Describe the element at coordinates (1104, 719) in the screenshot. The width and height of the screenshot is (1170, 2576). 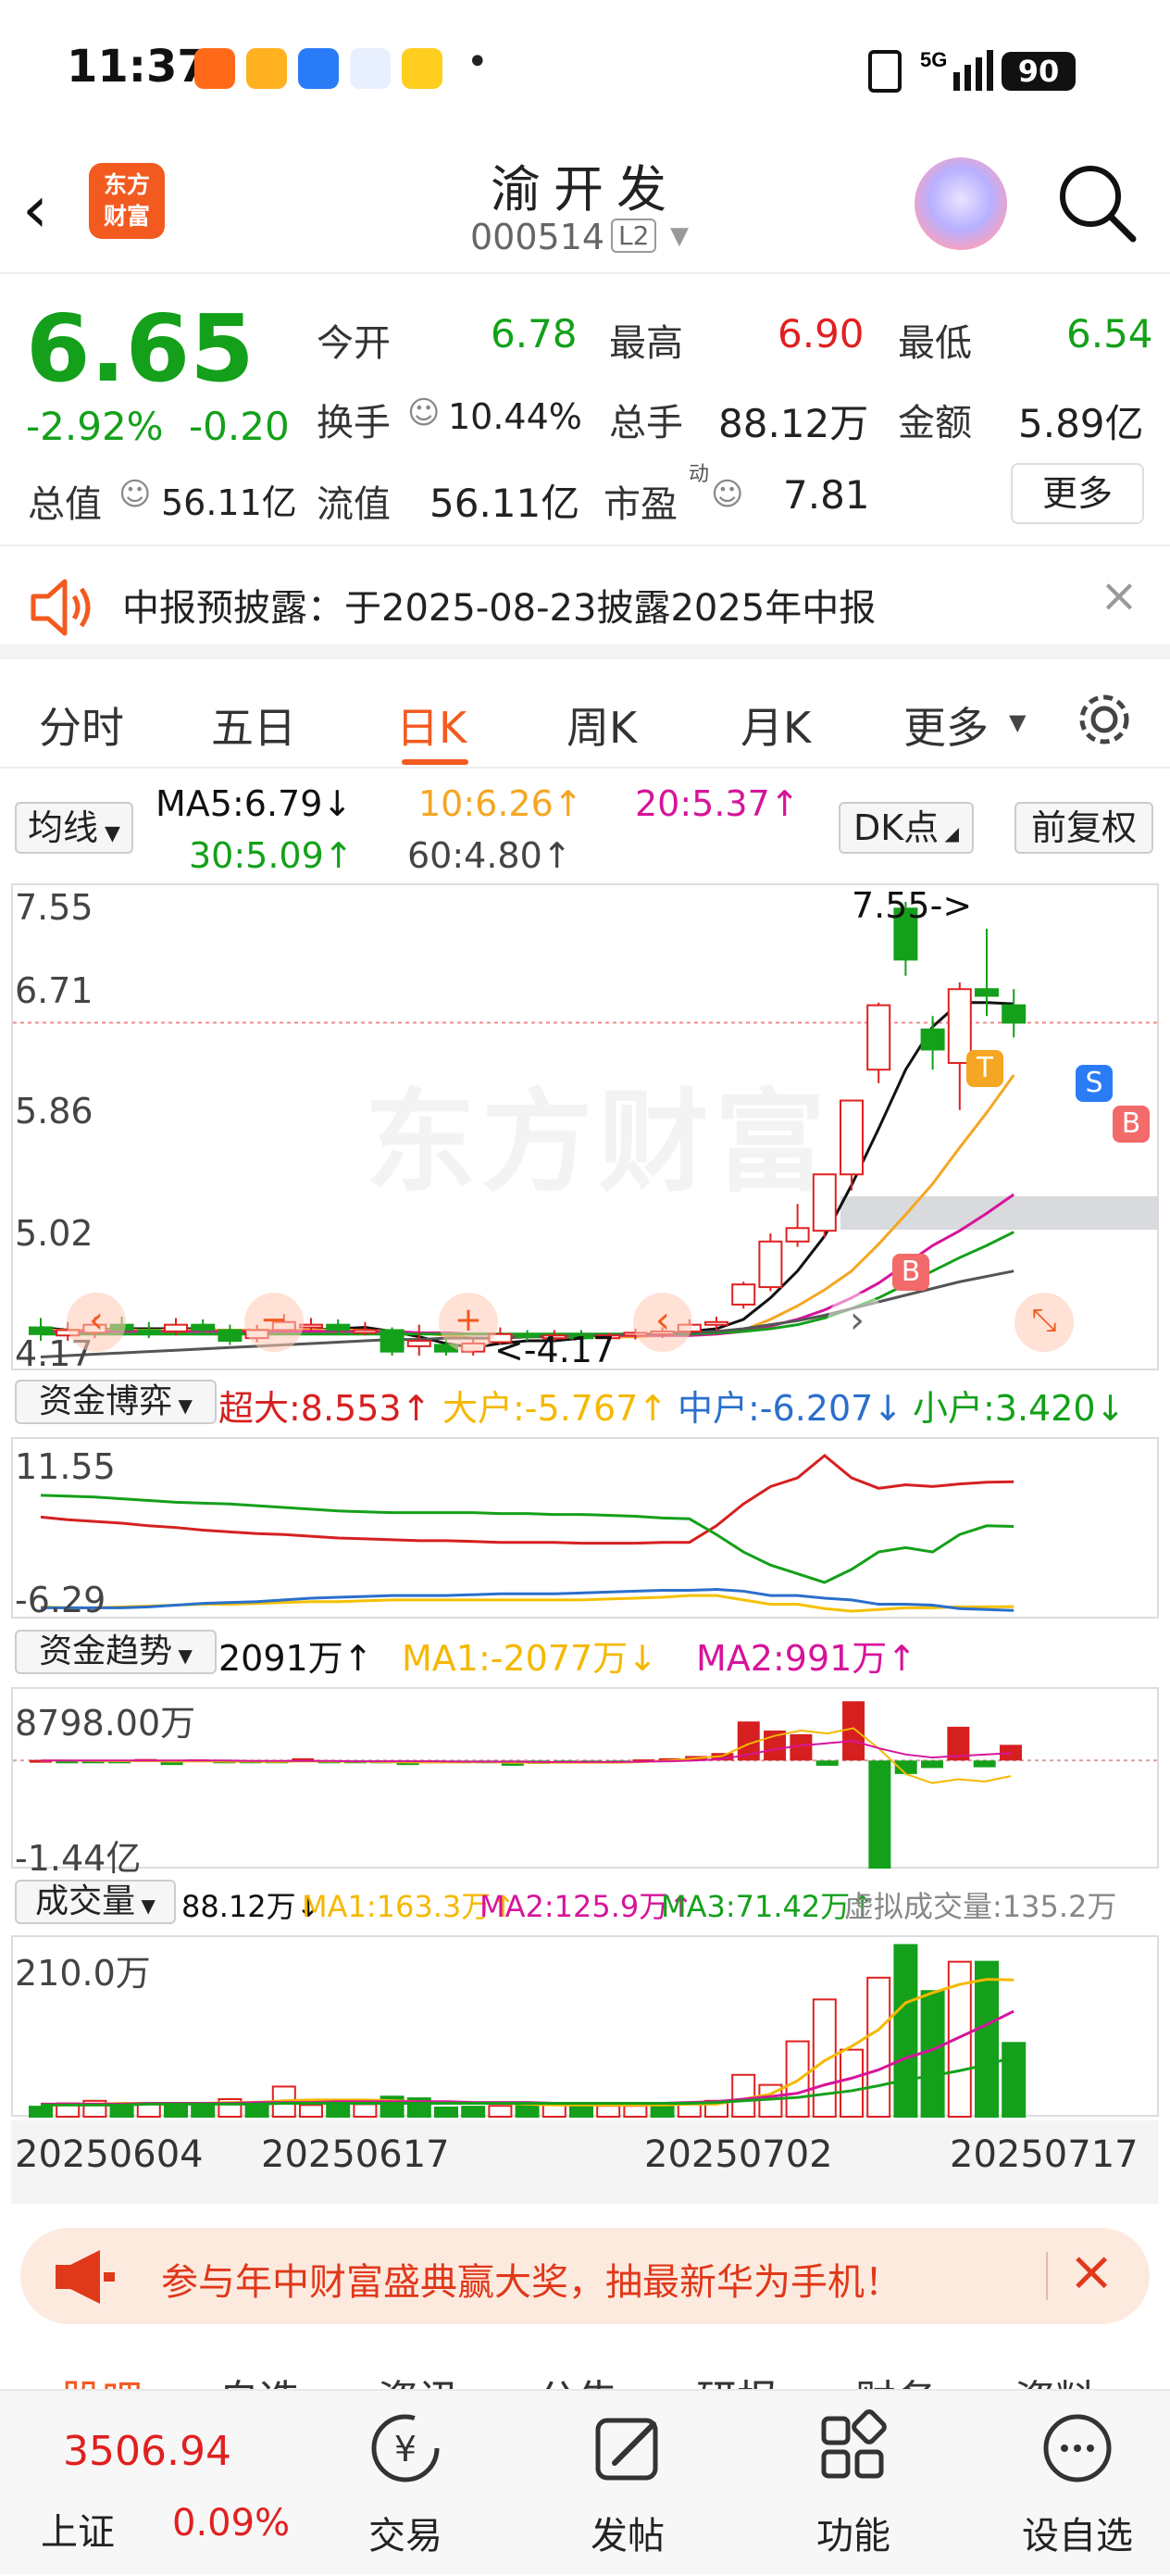
I see `gear-icon` at that location.